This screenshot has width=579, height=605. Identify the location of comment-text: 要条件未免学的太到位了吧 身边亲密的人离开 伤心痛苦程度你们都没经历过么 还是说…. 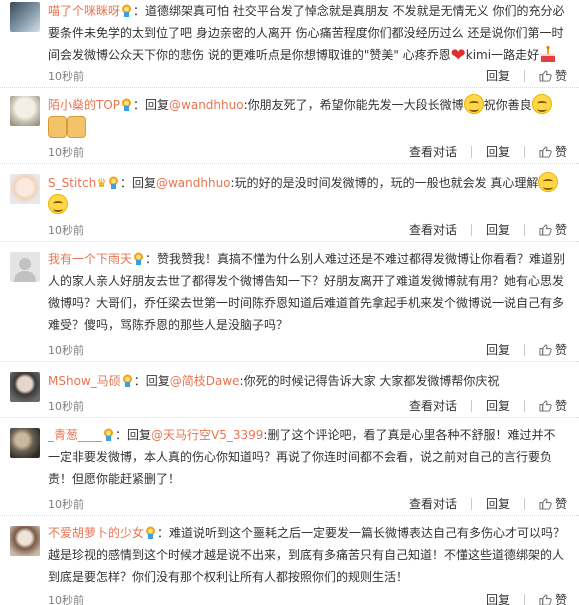
(306, 33).